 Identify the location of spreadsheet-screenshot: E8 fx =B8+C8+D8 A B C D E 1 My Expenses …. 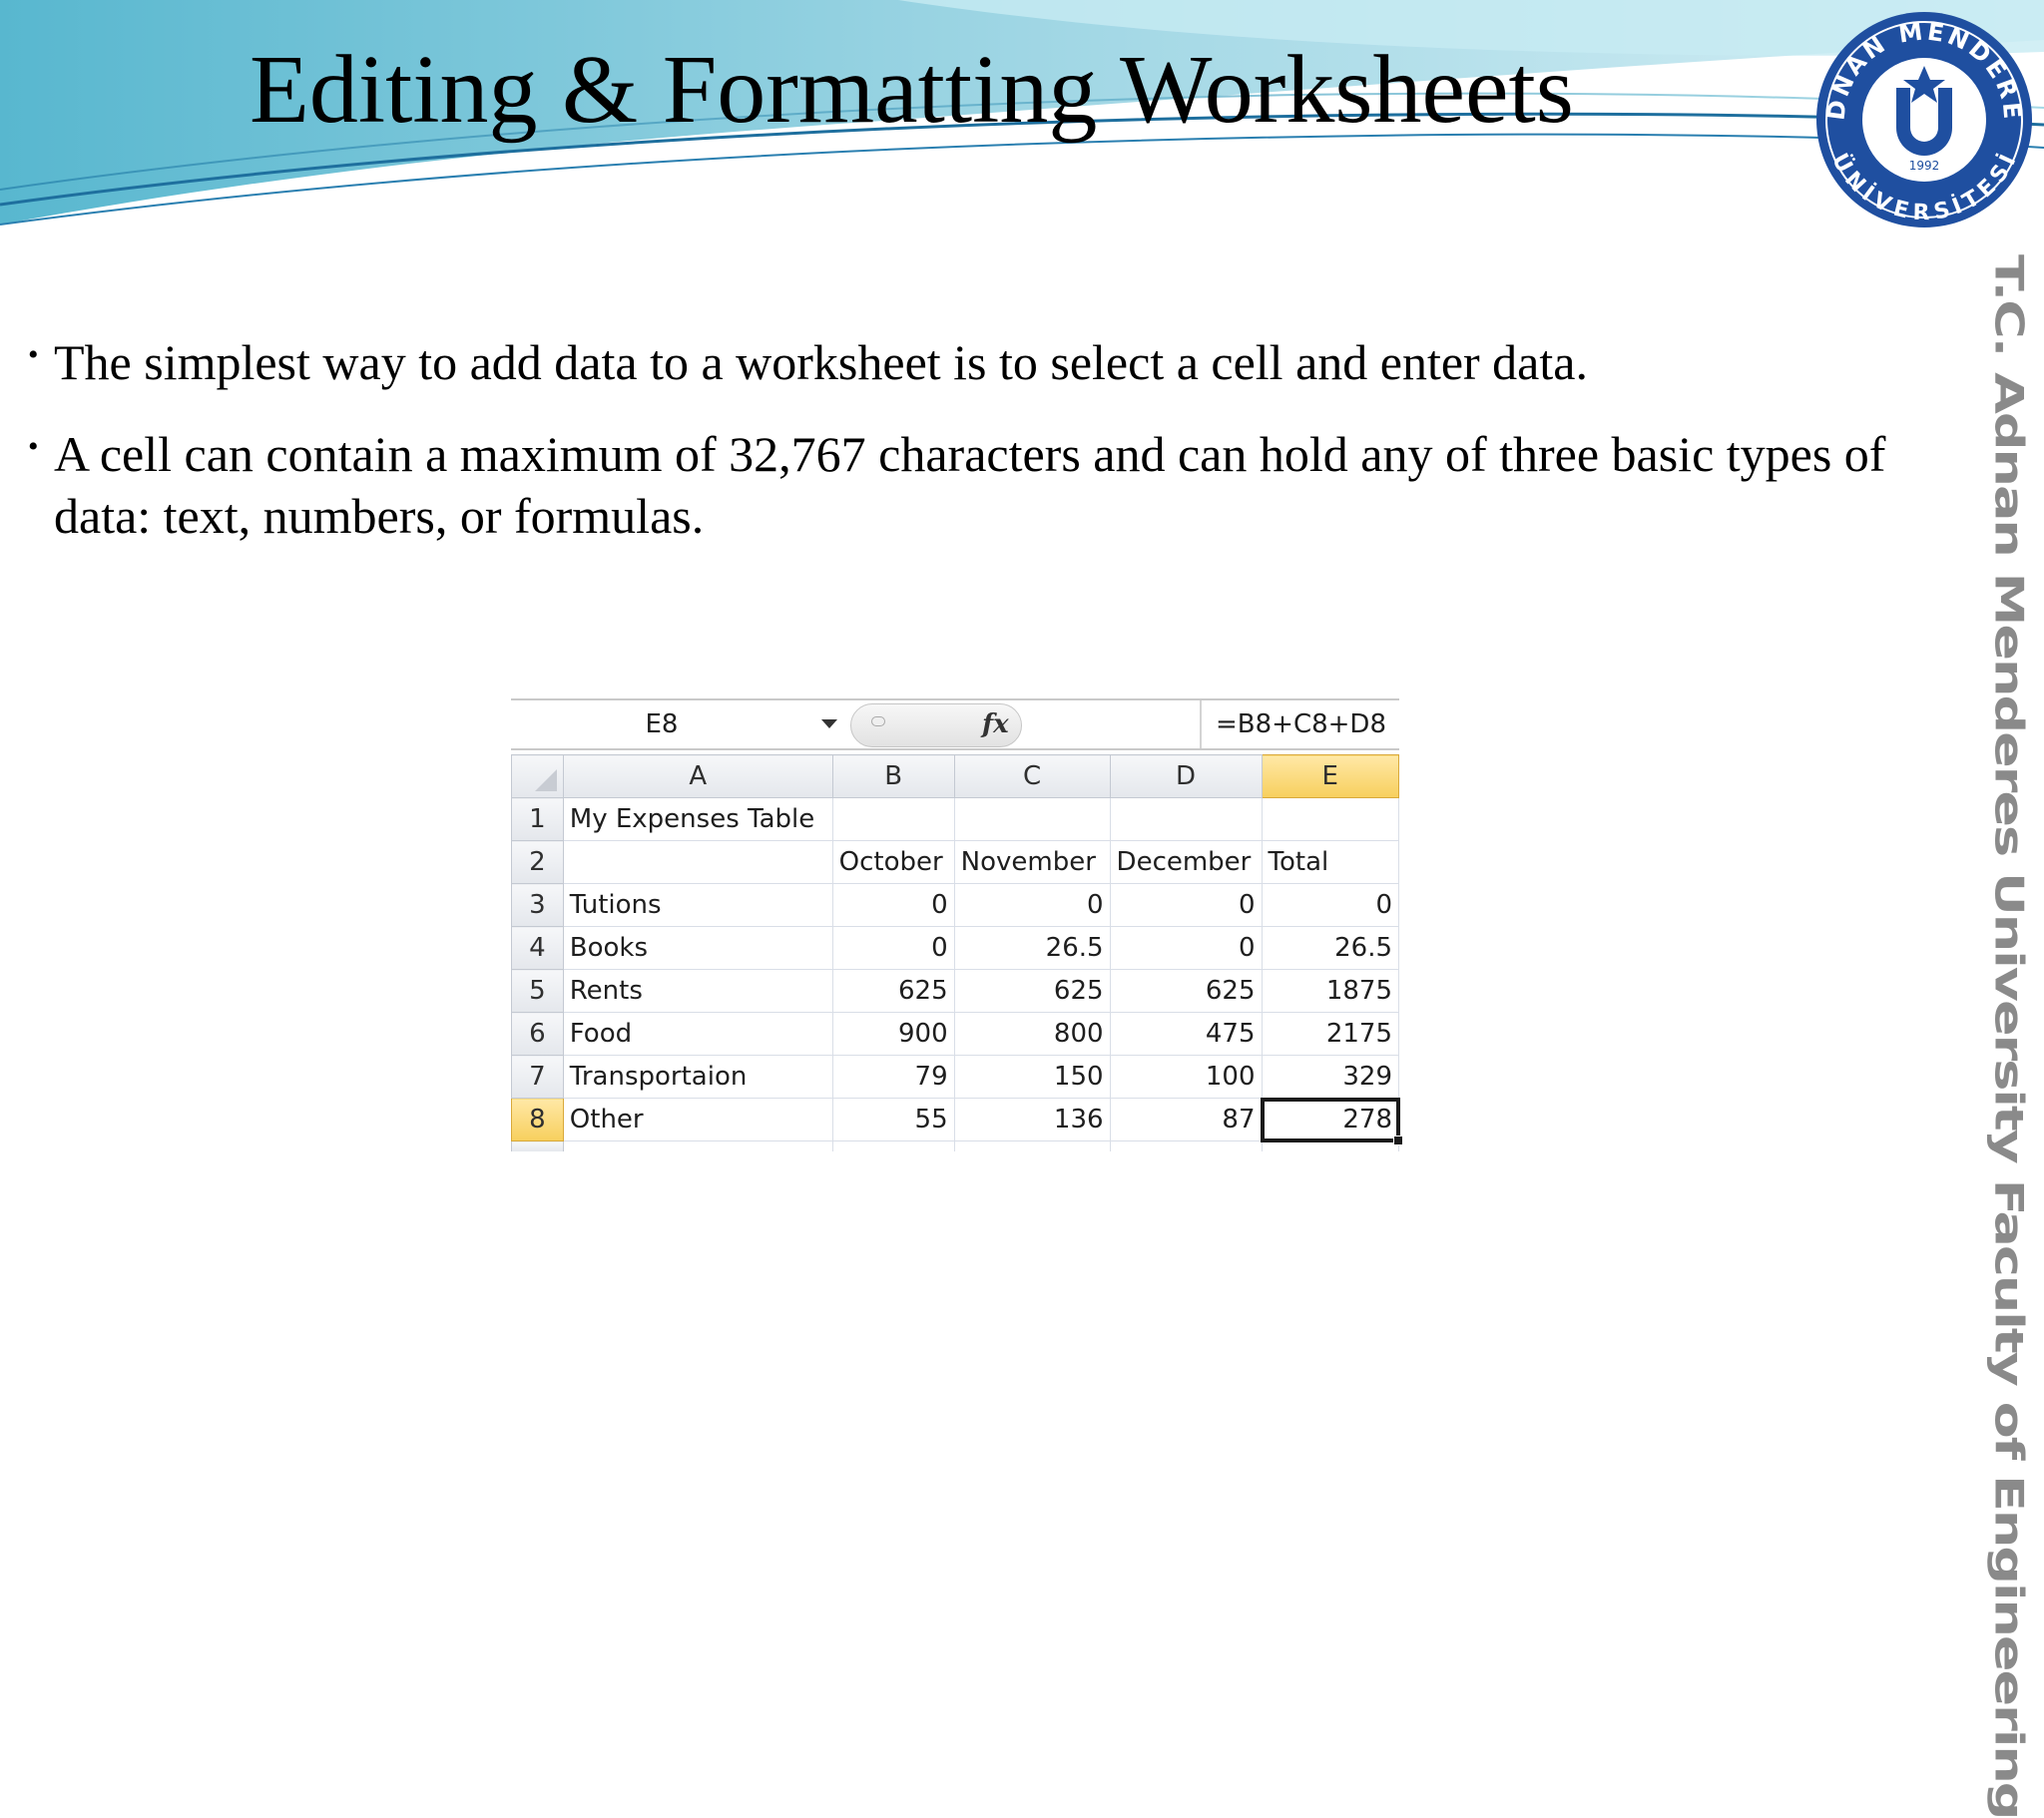
(957, 924).